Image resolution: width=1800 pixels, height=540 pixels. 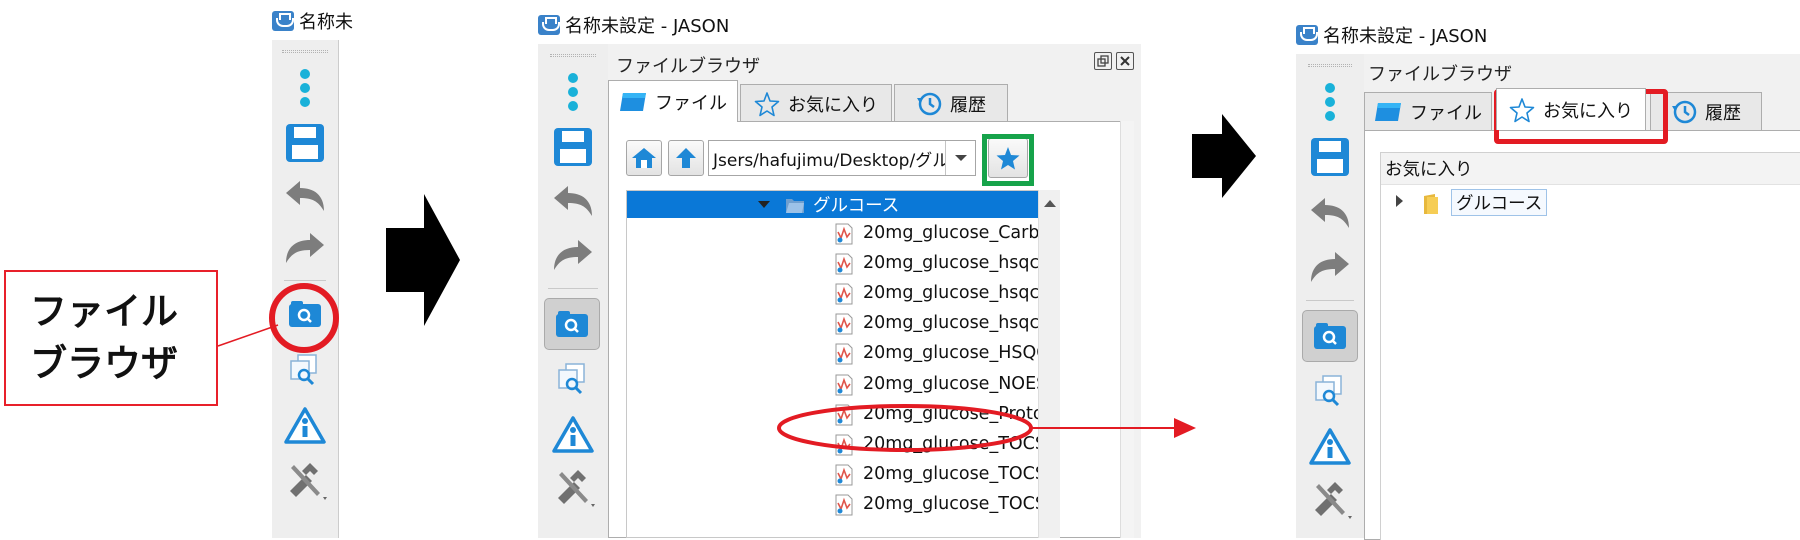 What do you see at coordinates (1440, 74) in the screenshot?
I see `panel-title: ファイルブラウザ` at bounding box center [1440, 74].